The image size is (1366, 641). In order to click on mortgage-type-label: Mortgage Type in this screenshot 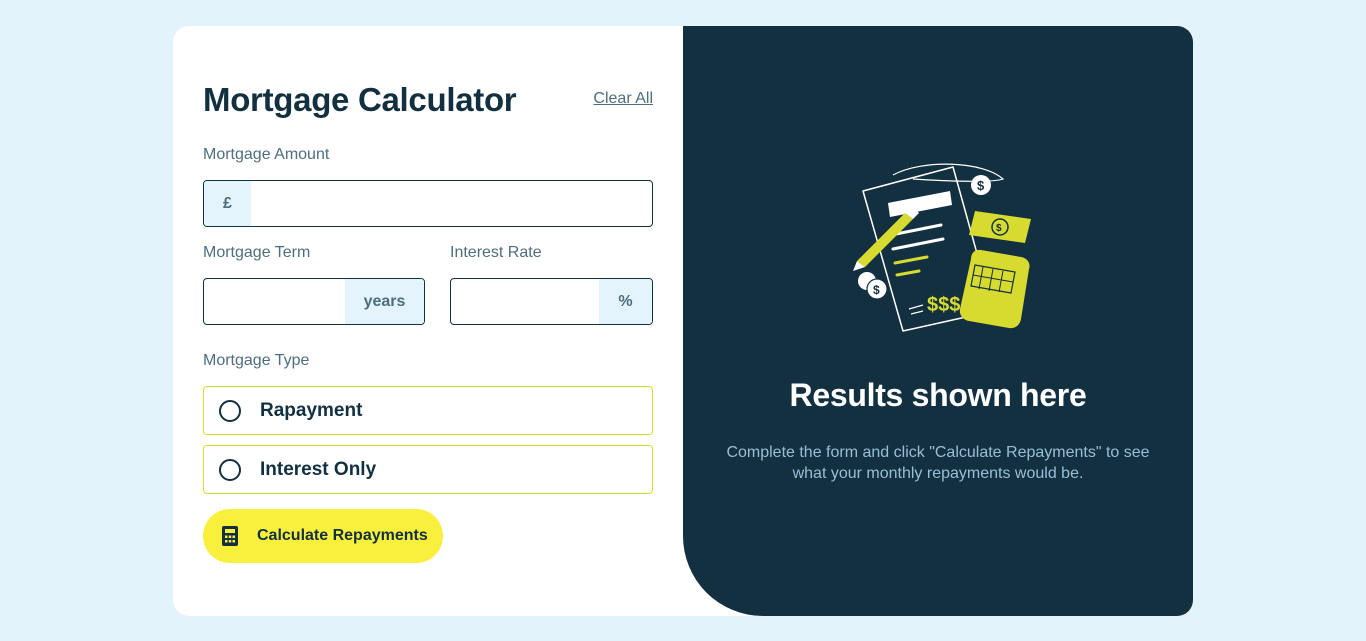, I will do `click(256, 360)`.